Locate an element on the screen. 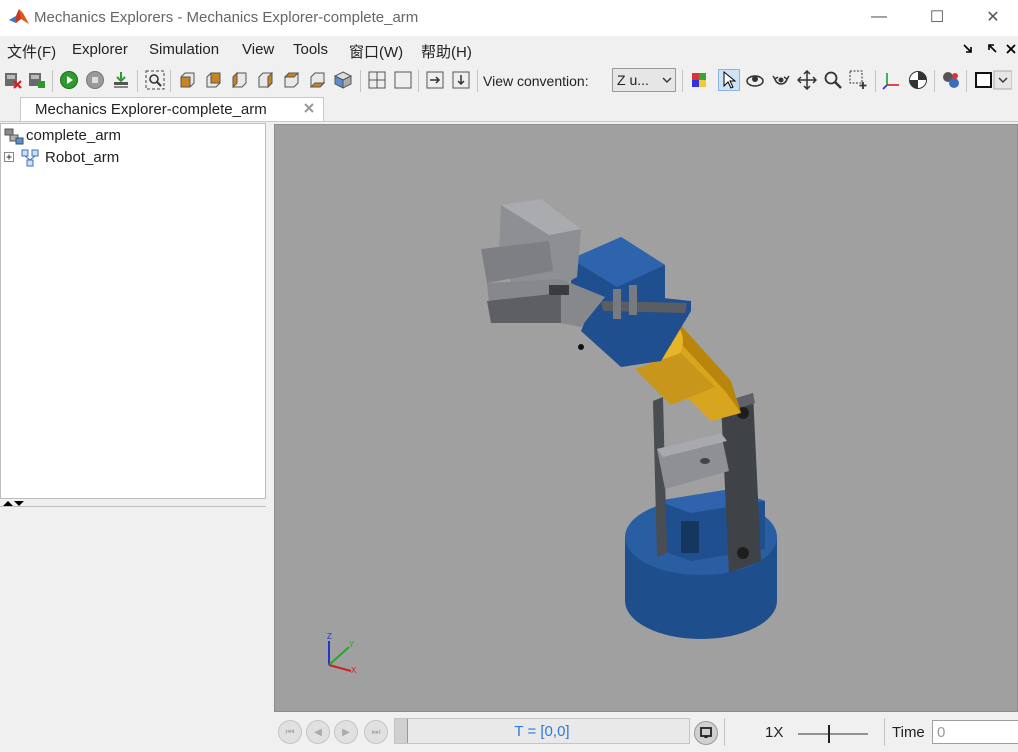 The width and height of the screenshot is (1018, 752). view-bottom-button is located at coordinates (317, 80).